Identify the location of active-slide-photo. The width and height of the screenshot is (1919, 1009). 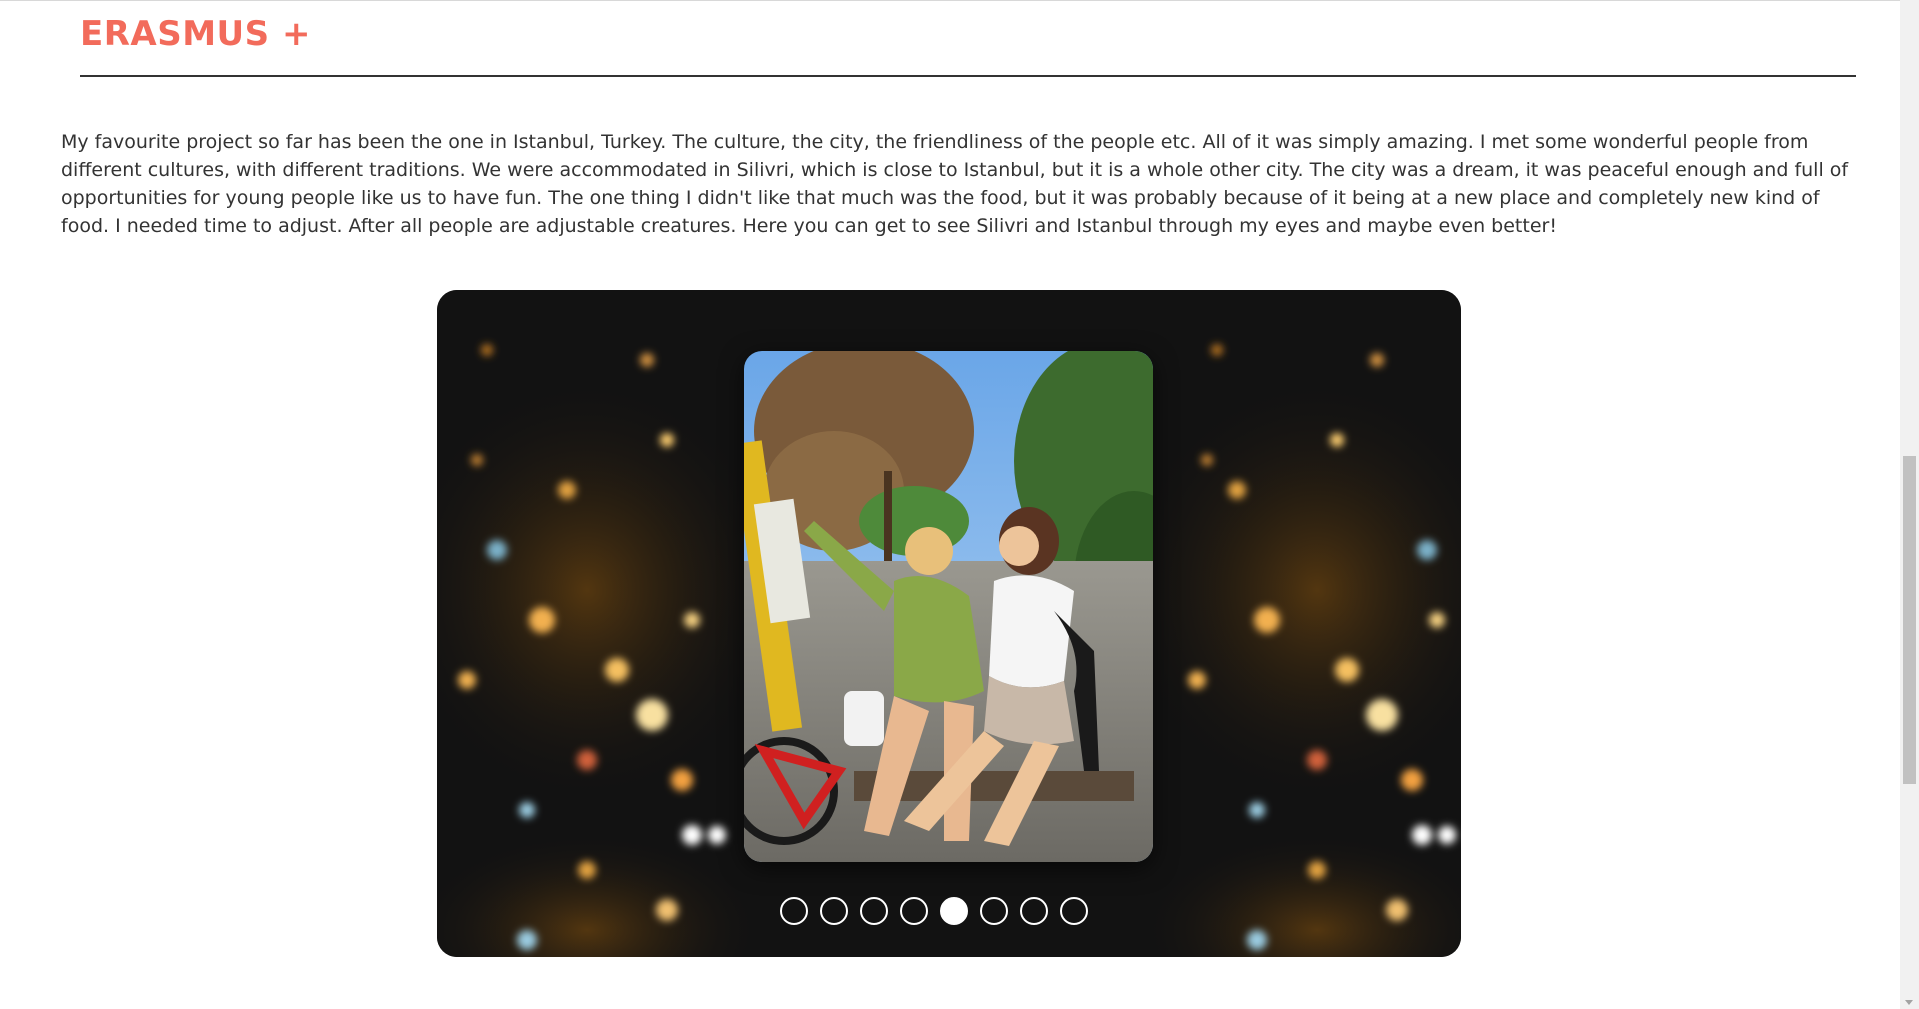
(948, 606).